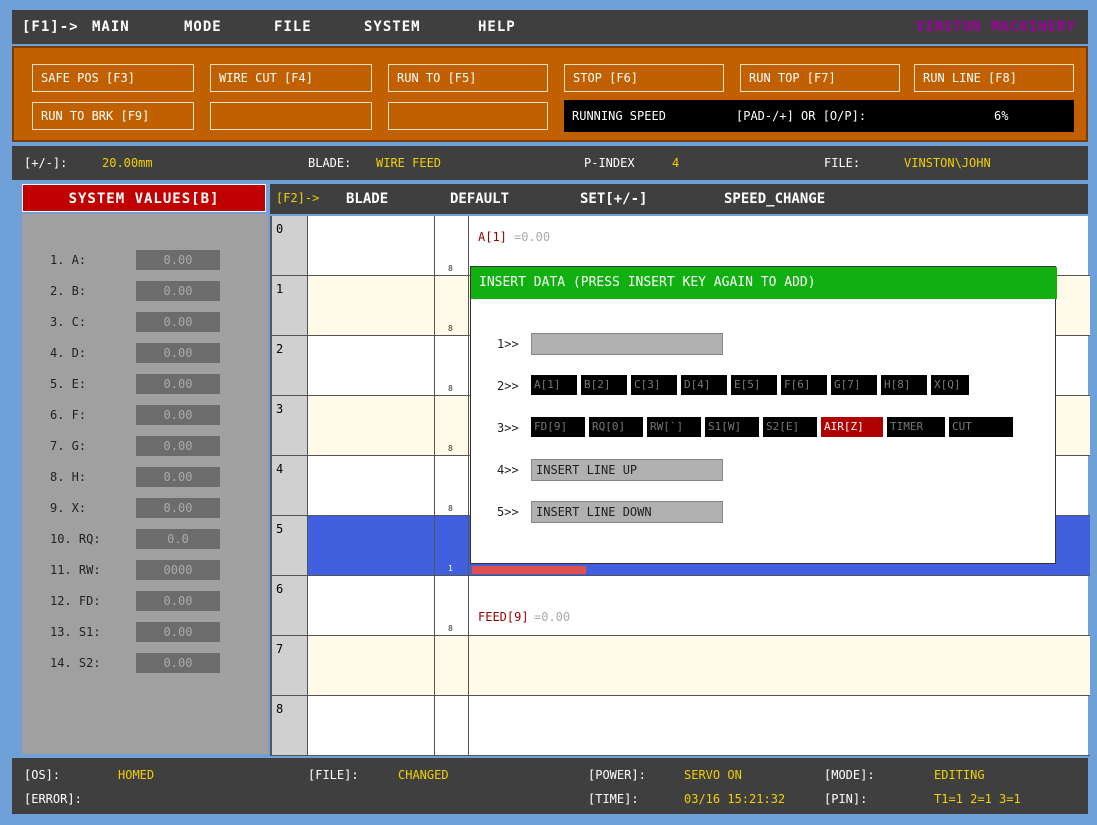 Image resolution: width=1097 pixels, height=825 pixels. I want to click on menu-main: MAIN, so click(111, 27).